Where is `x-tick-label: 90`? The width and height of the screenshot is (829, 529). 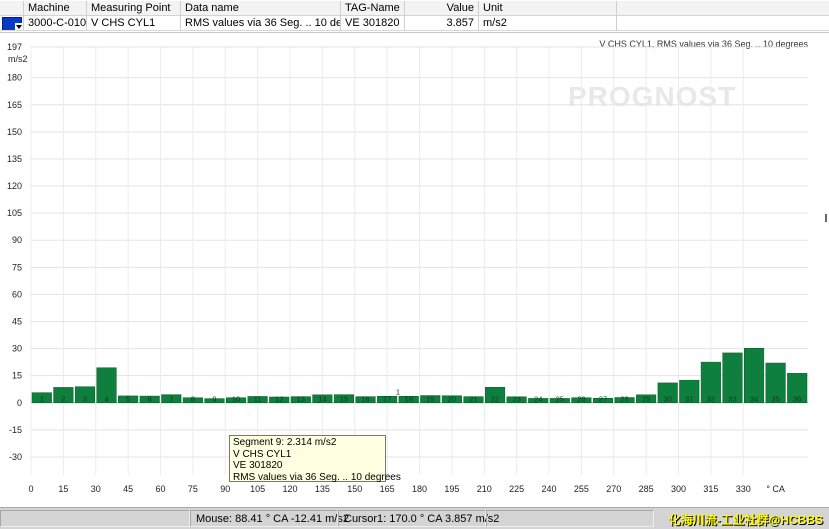
x-tick-label: 90 is located at coordinates (225, 489).